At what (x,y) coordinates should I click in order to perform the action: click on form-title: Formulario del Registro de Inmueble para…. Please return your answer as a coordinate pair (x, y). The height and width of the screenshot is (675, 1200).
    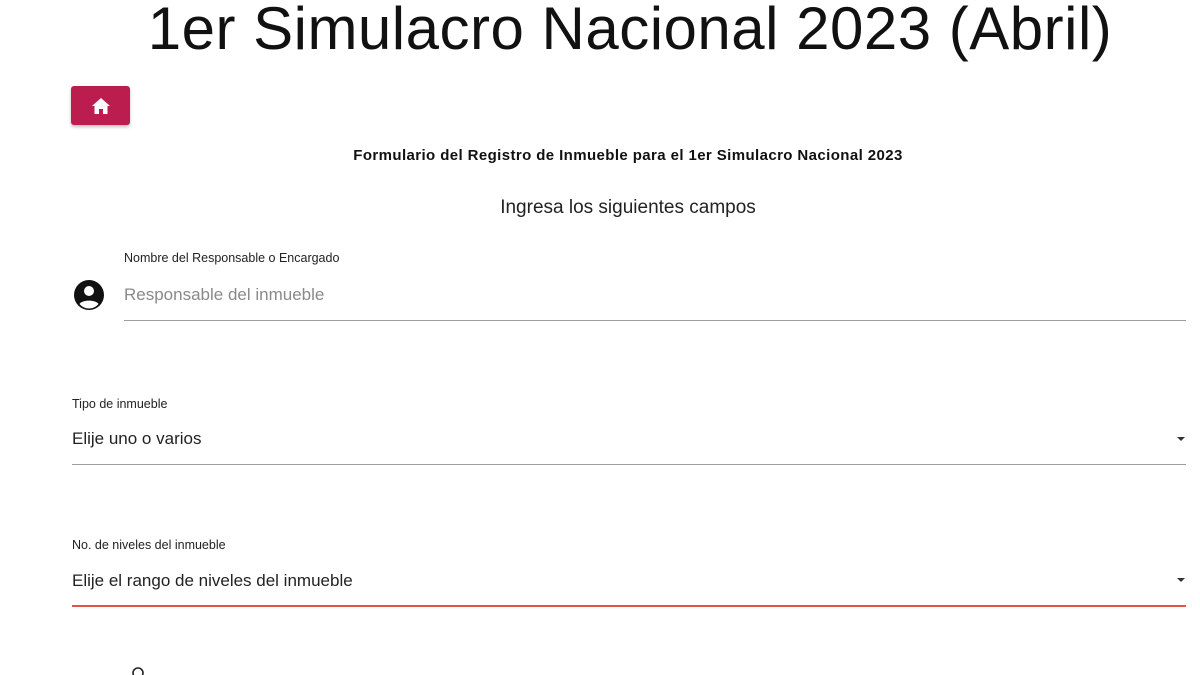
    Looking at the image, I should click on (628, 155).